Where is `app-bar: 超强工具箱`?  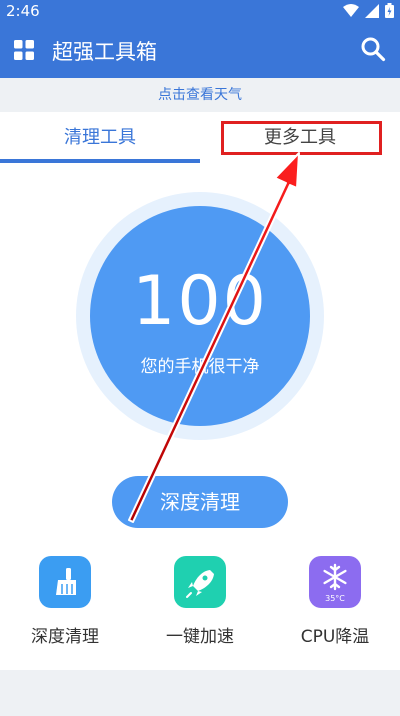
app-bar: 超强工具箱 is located at coordinates (200, 50).